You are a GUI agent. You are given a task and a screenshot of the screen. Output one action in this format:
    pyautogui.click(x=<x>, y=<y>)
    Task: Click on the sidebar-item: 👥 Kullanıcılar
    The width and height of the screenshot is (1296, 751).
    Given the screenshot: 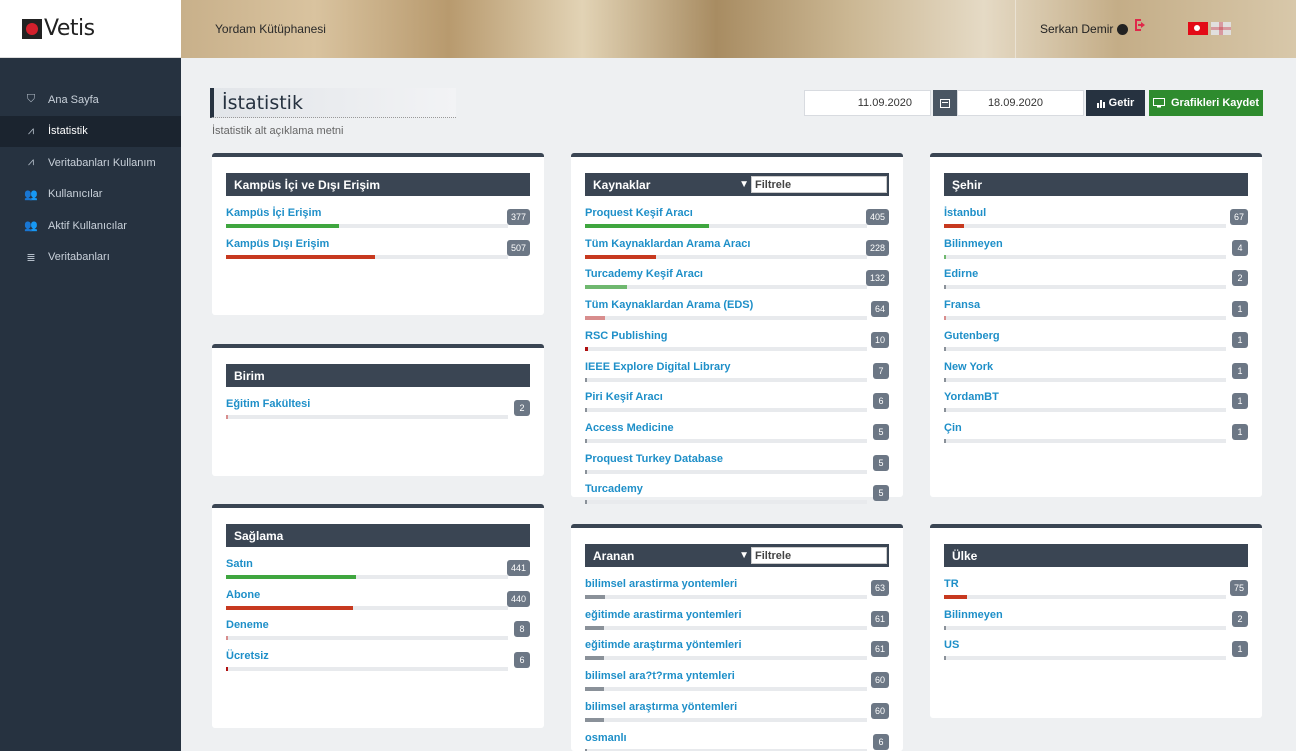 What is the action you would take?
    pyautogui.click(x=90, y=195)
    